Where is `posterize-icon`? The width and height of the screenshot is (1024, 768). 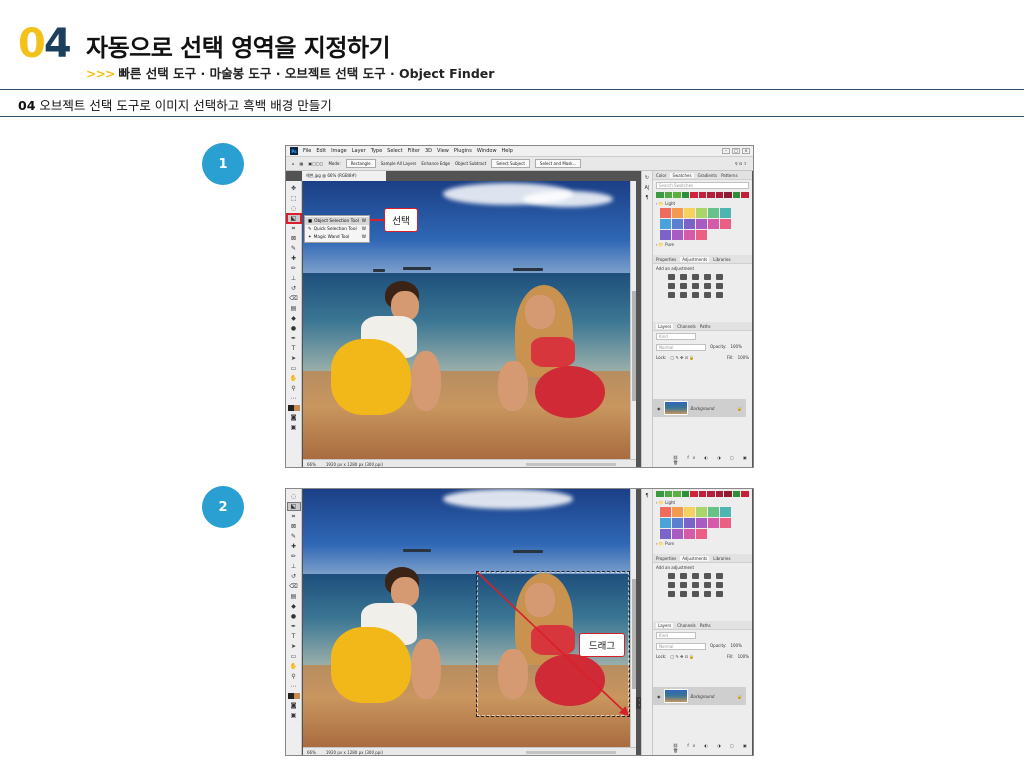
posterize-icon is located at coordinates (683, 594).